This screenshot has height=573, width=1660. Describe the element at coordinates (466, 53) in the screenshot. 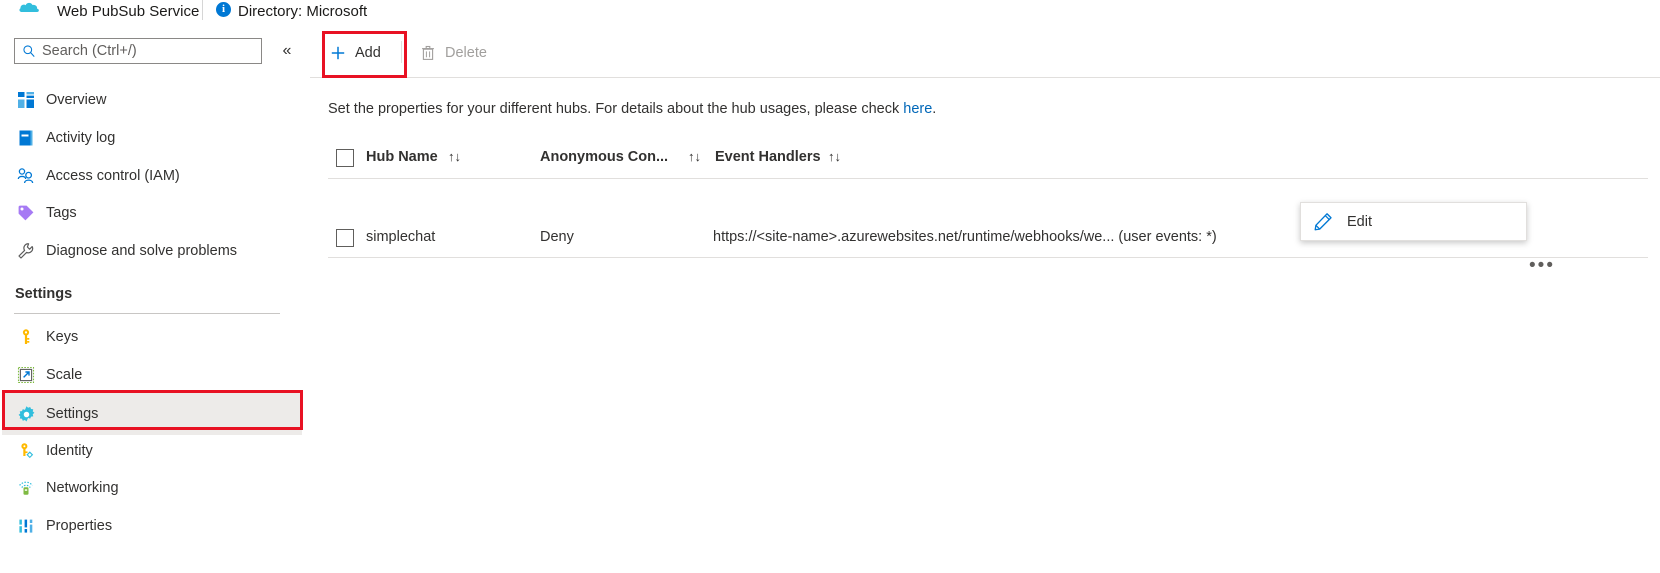

I see `delete-button-label: Delete` at that location.